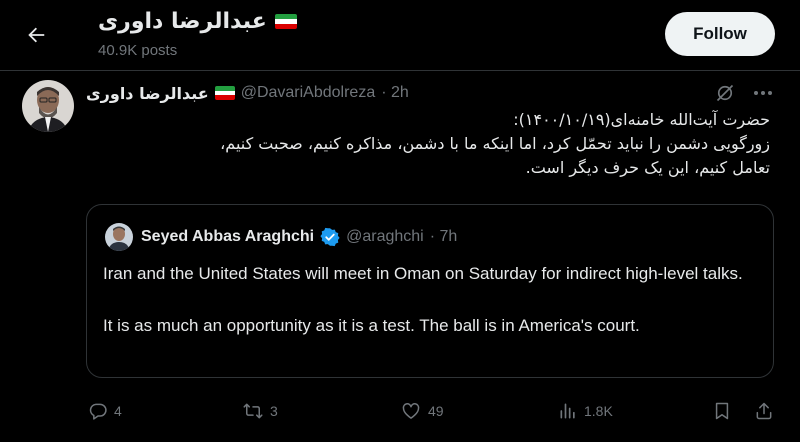  I want to click on post-time: · 2h, so click(395, 93).